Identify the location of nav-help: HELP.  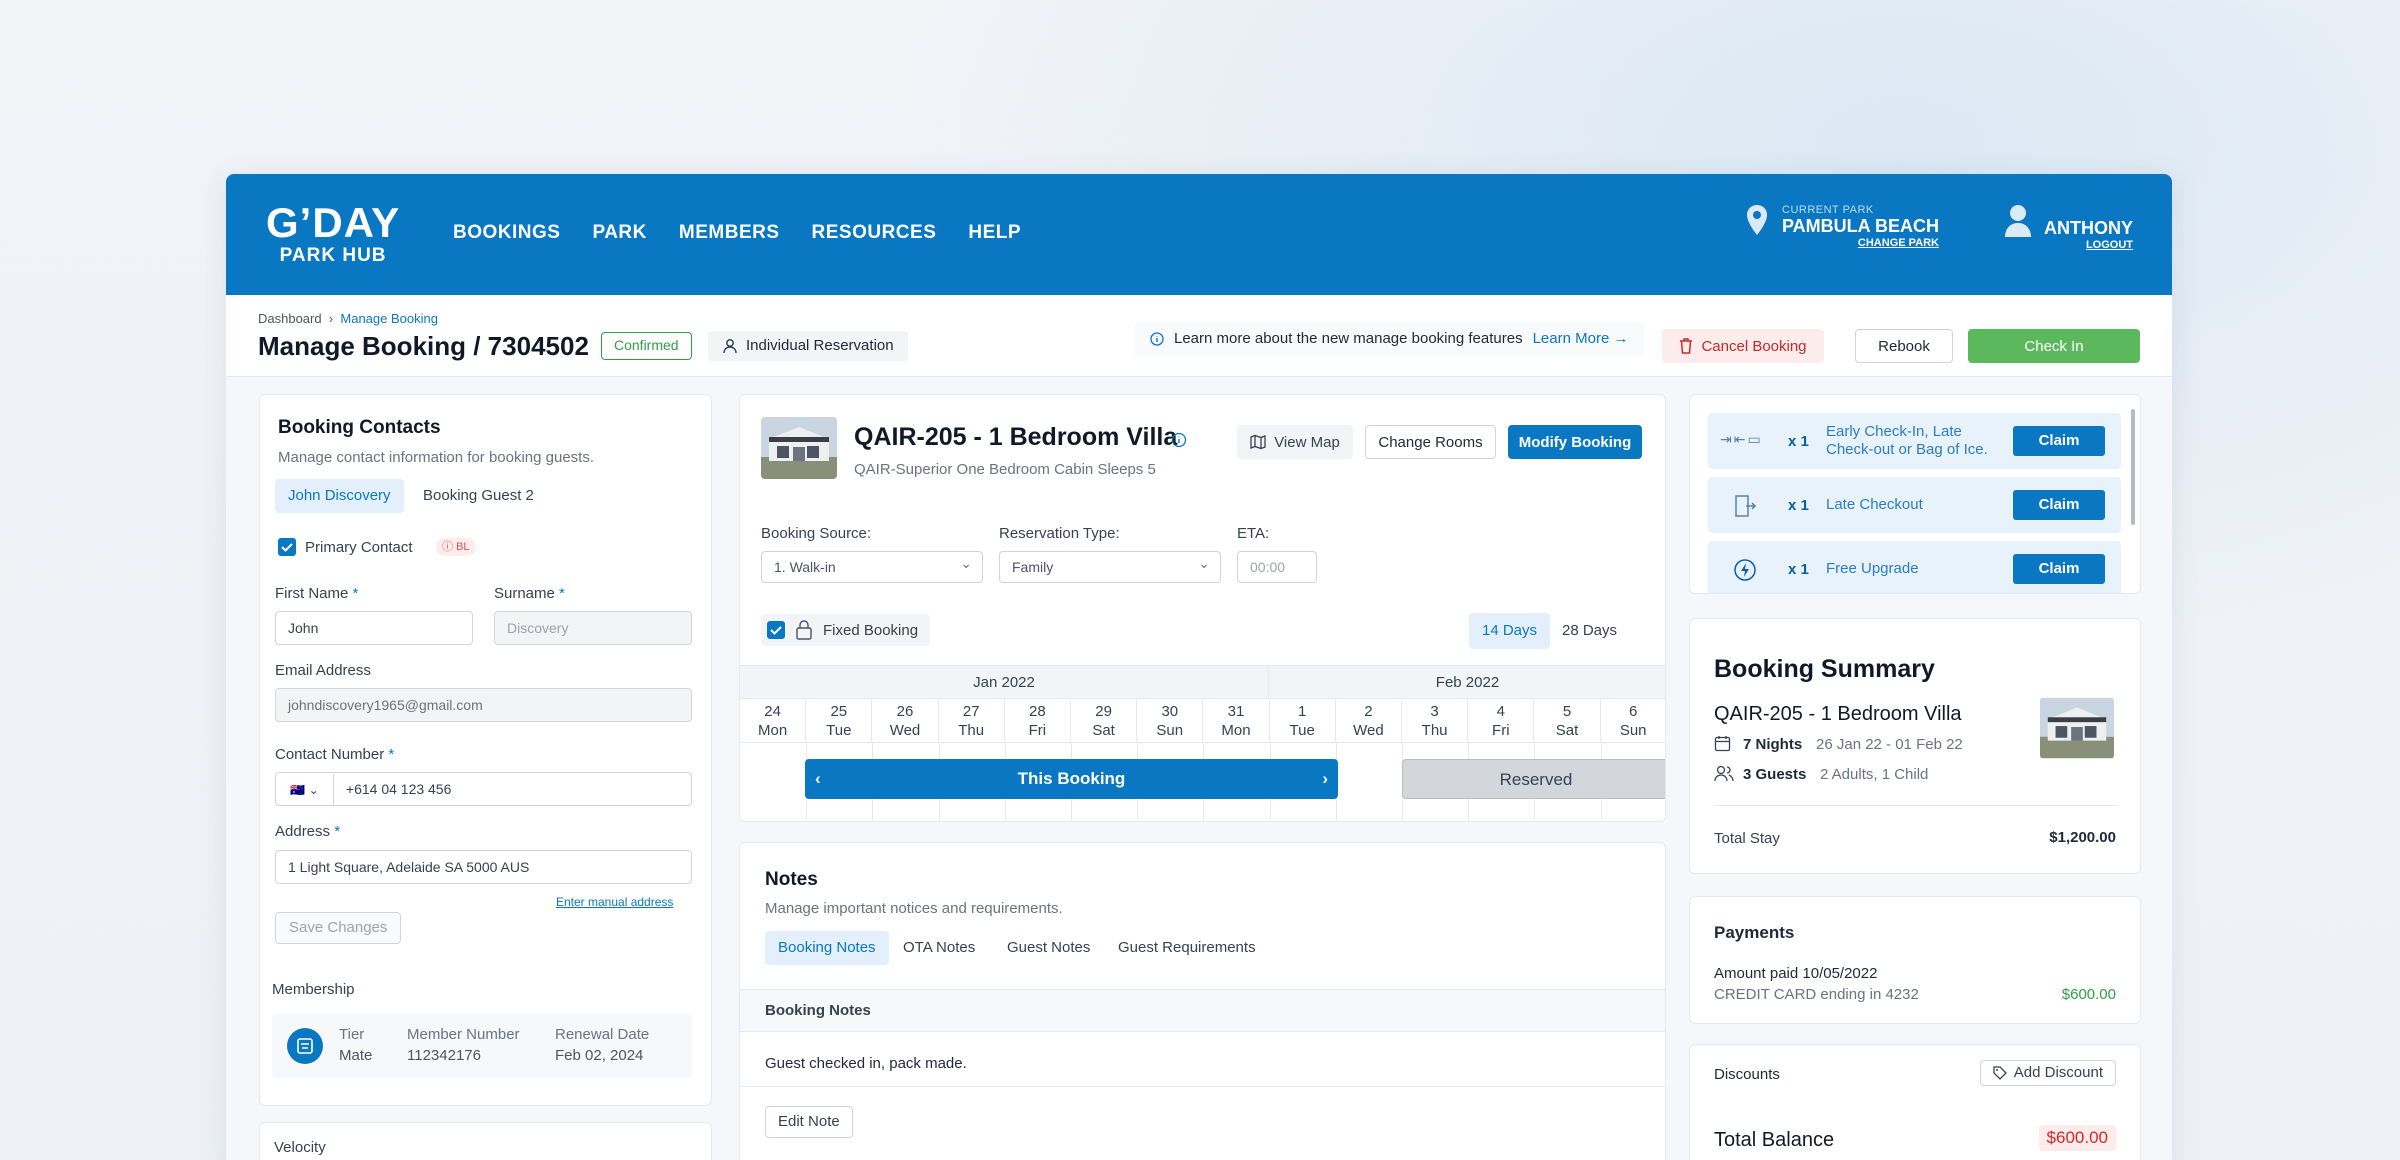
(994, 233).